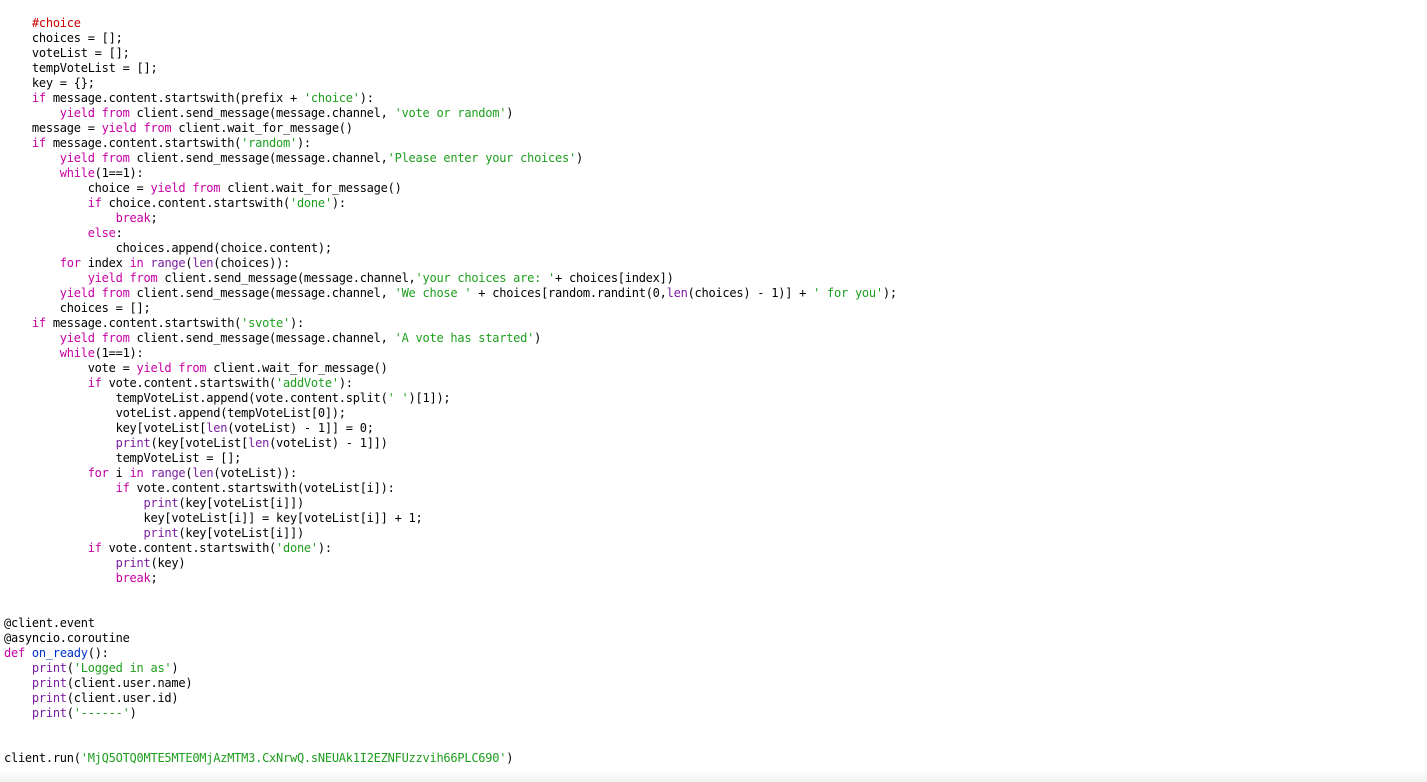  Describe the element at coordinates (53, 128) in the screenshot. I see `code-token-plain: message =` at that location.